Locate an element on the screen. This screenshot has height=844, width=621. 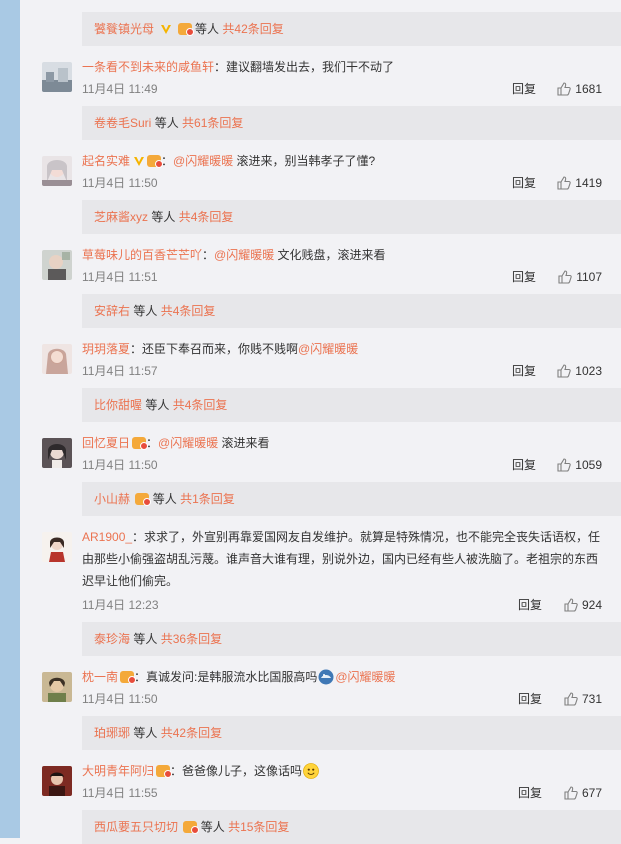
like-button: 1419 is located at coordinates (579, 183).